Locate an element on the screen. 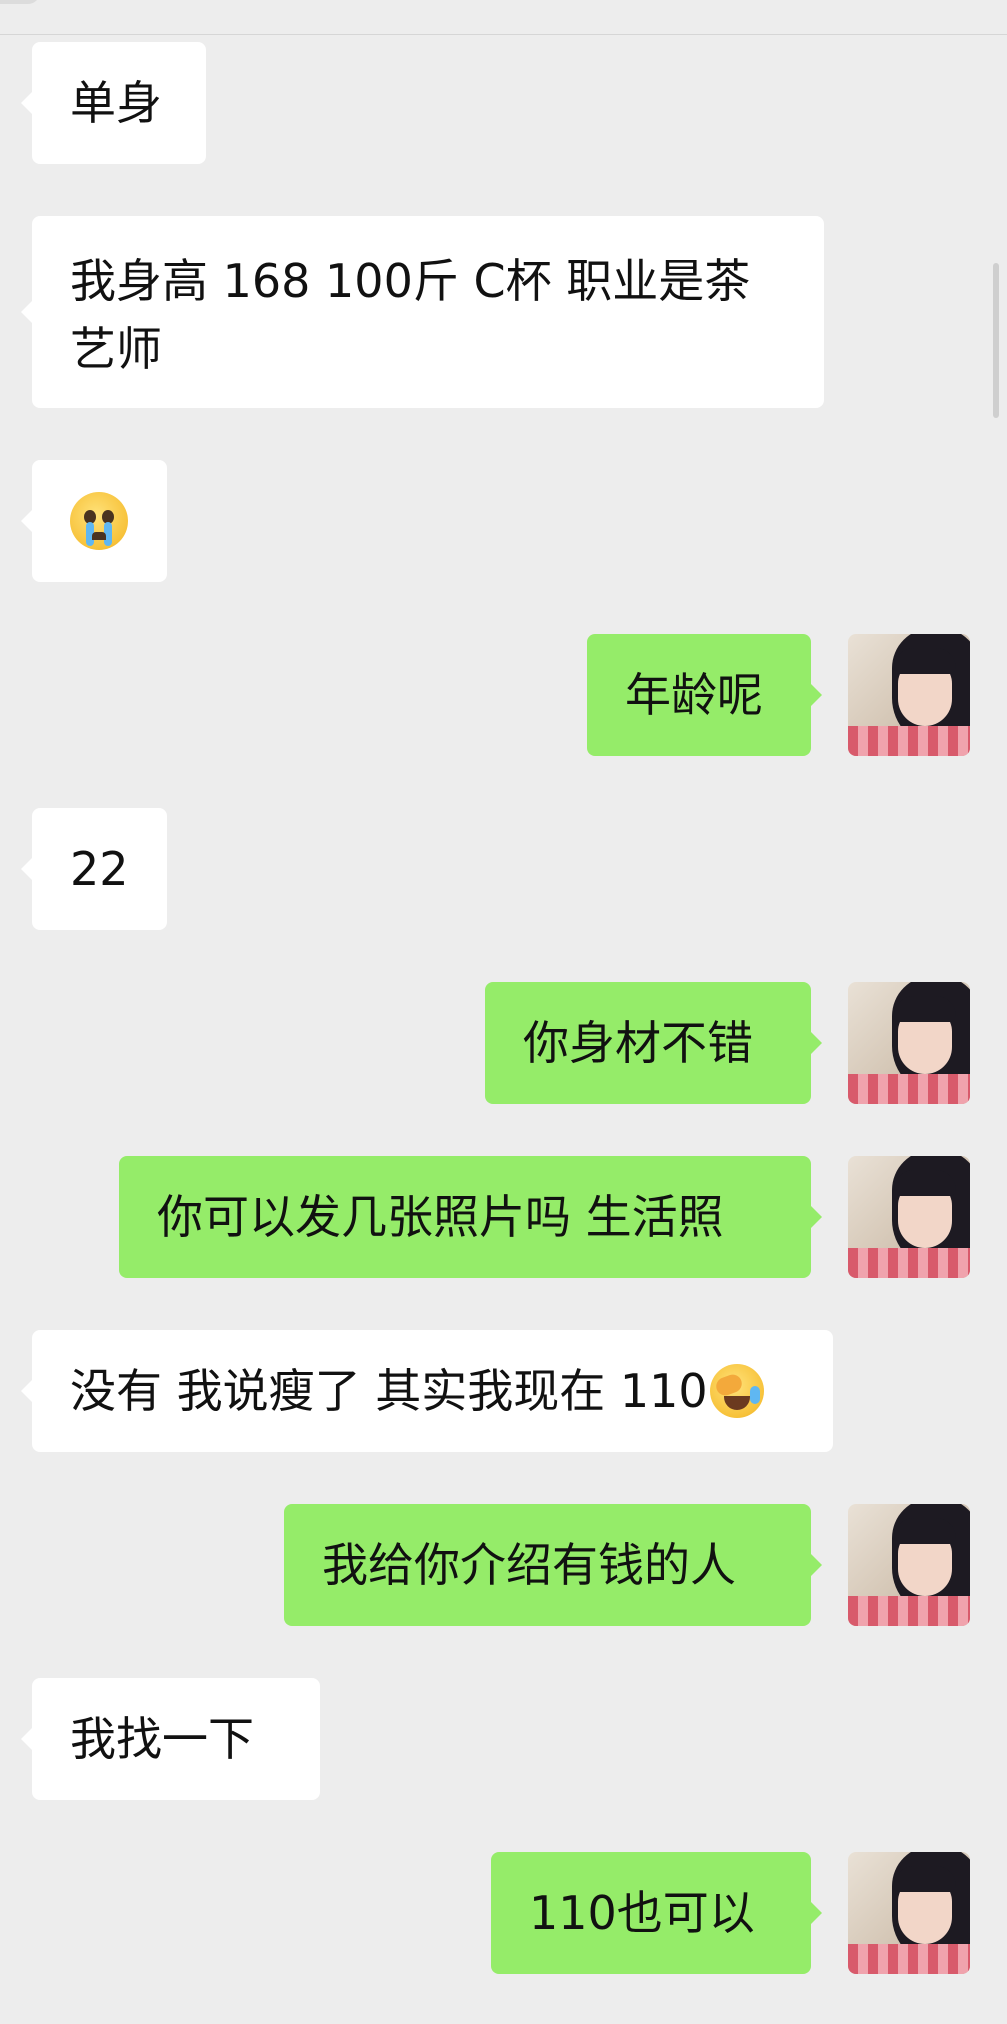 The image size is (1007, 2024). incoming-message-bubble: 我身高 168 100斤 C杯 职业是茶 艺师 is located at coordinates (422, 312).